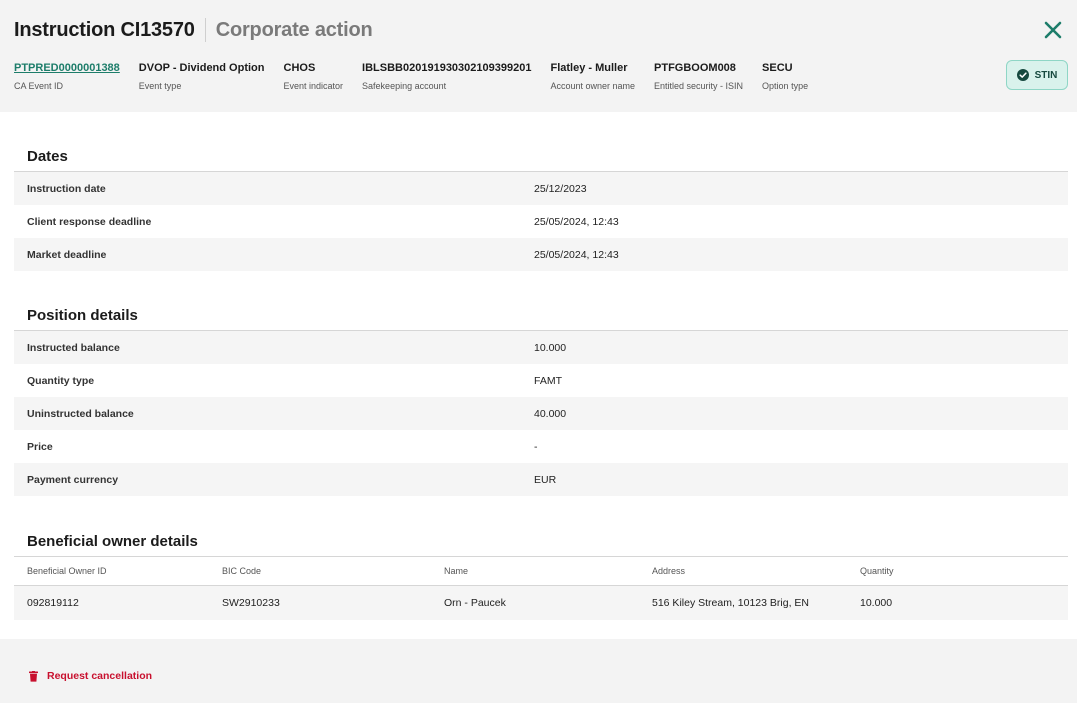 This screenshot has width=1077, height=703. What do you see at coordinates (33, 676) in the screenshot?
I see `trash-icon` at bounding box center [33, 676].